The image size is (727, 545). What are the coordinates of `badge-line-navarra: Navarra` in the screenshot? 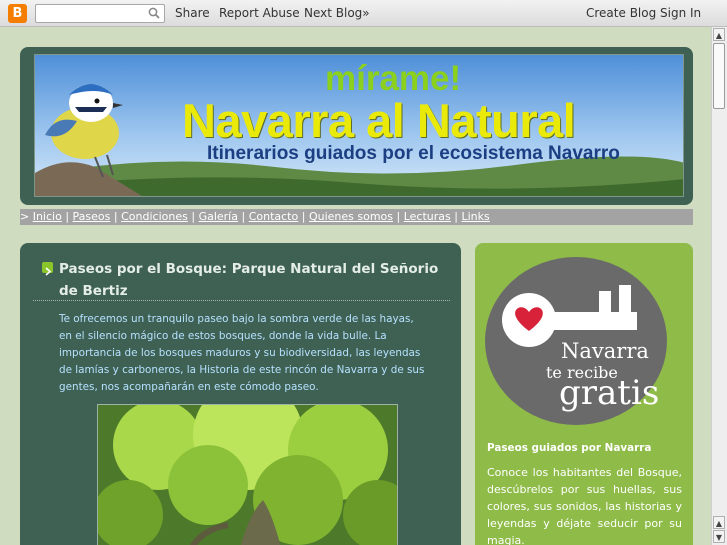 It's located at (605, 351).